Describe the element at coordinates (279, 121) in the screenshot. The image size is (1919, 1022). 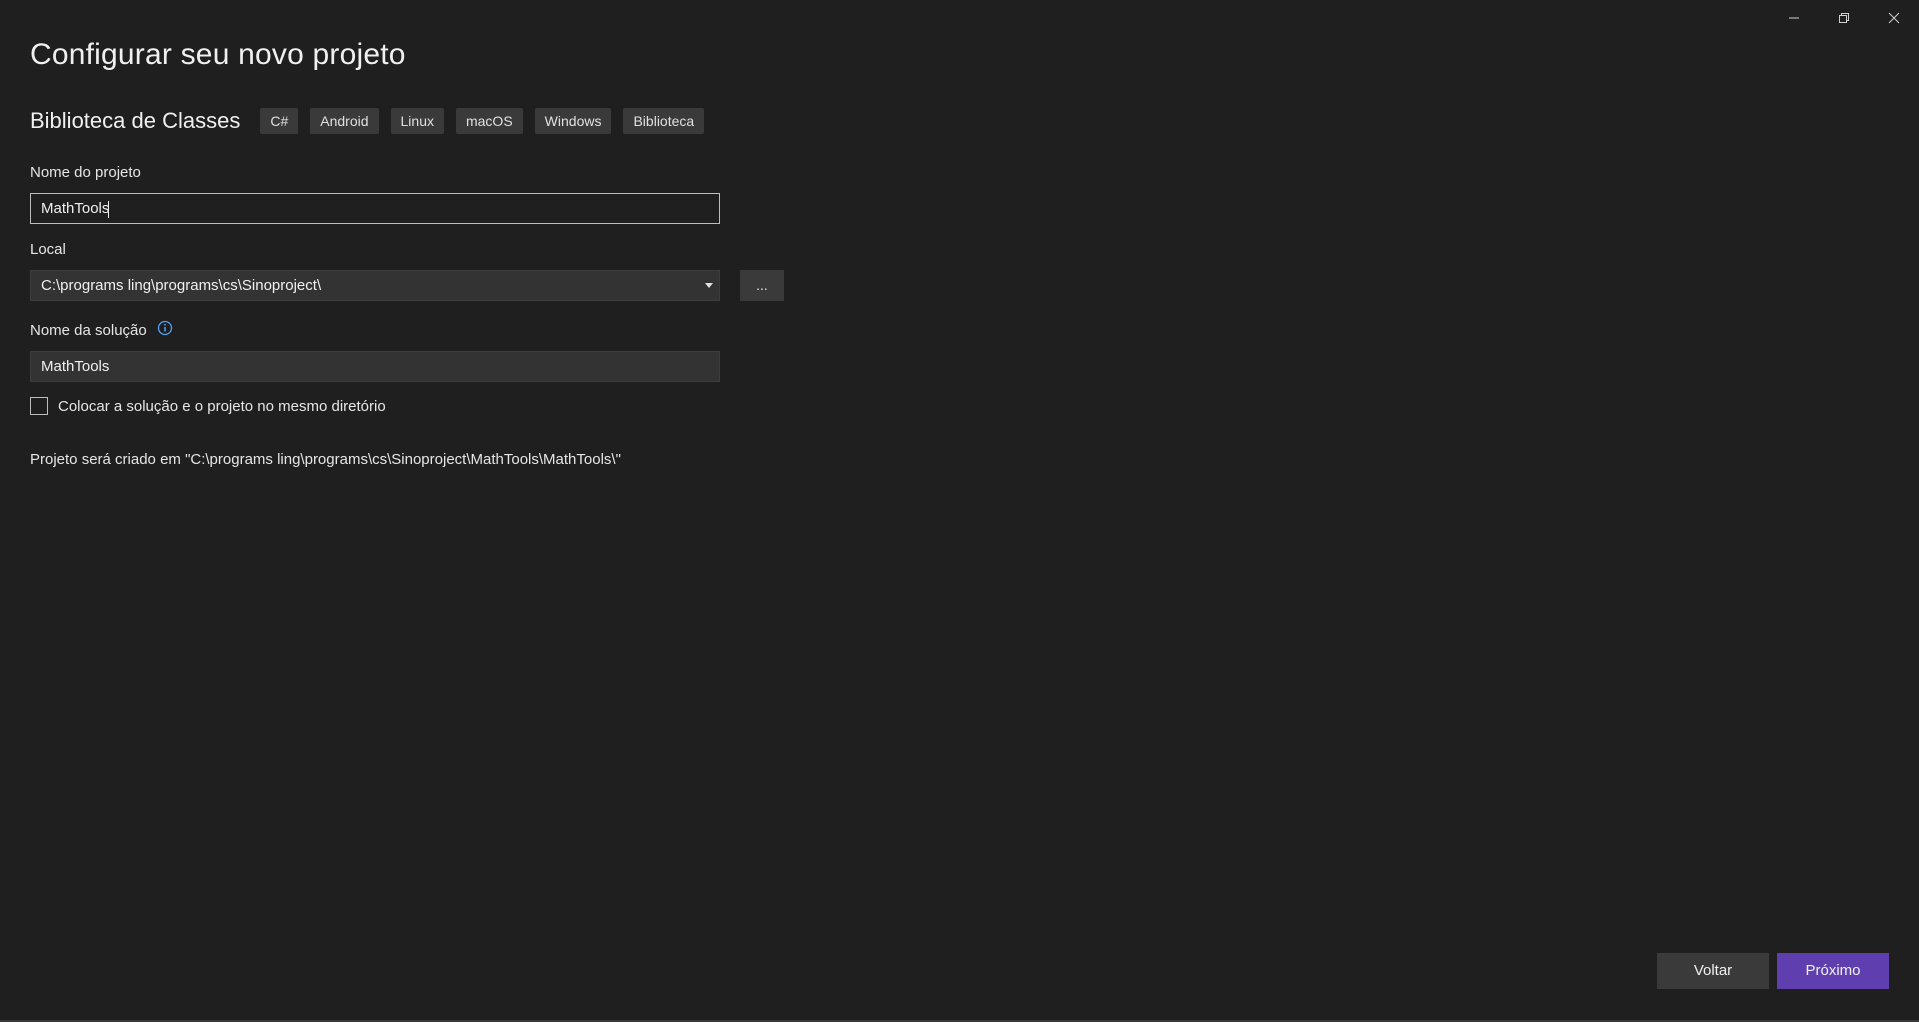
I see `template-tag: C#` at that location.